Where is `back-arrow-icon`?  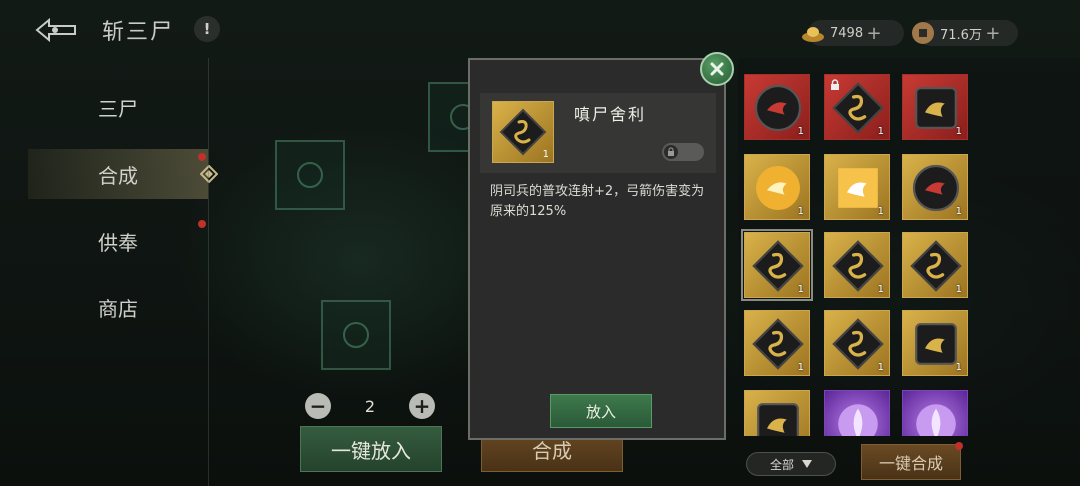
back-arrow-icon is located at coordinates (55, 30).